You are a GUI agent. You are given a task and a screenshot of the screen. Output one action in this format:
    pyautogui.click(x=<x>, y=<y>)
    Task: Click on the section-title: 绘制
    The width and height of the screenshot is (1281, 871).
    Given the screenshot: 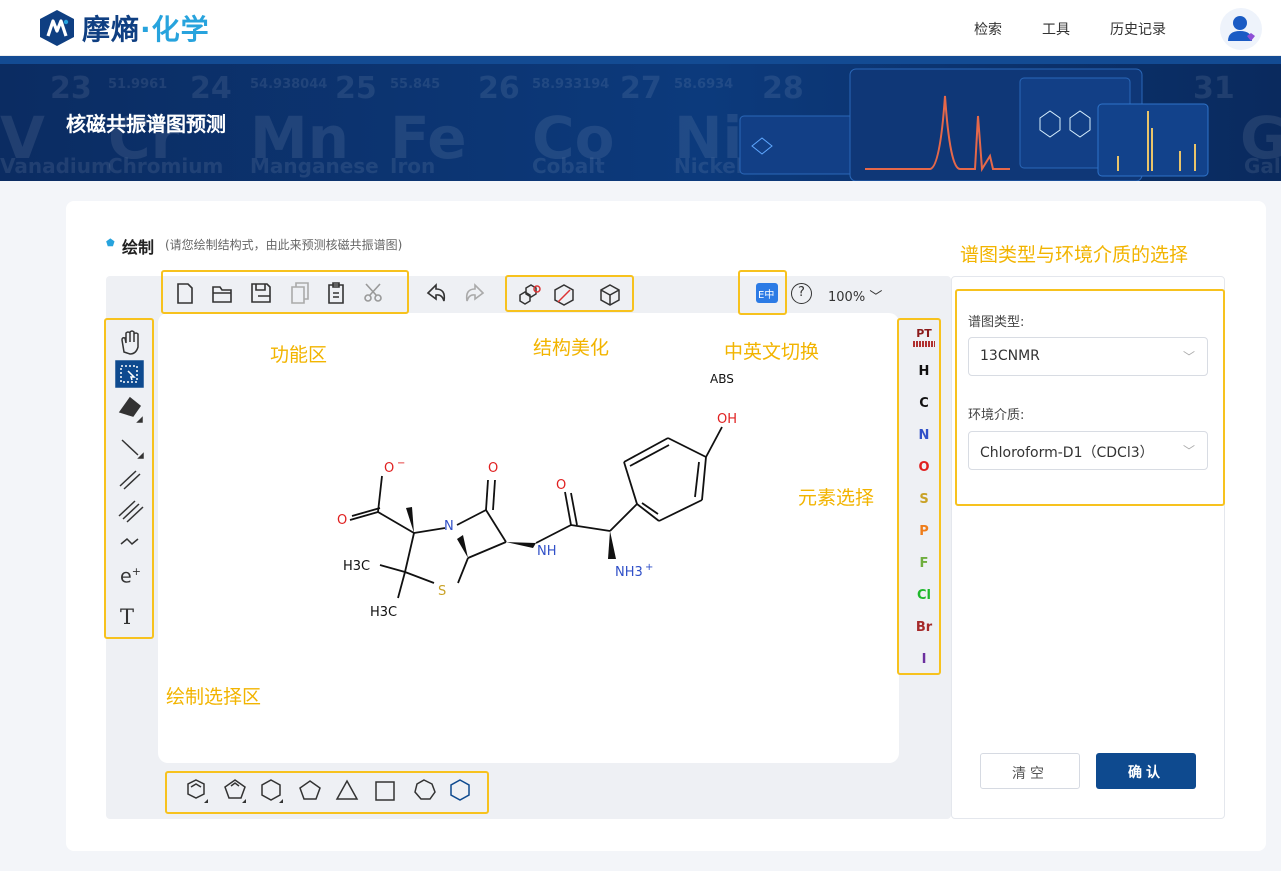 What is the action you would take?
    pyautogui.click(x=138, y=247)
    